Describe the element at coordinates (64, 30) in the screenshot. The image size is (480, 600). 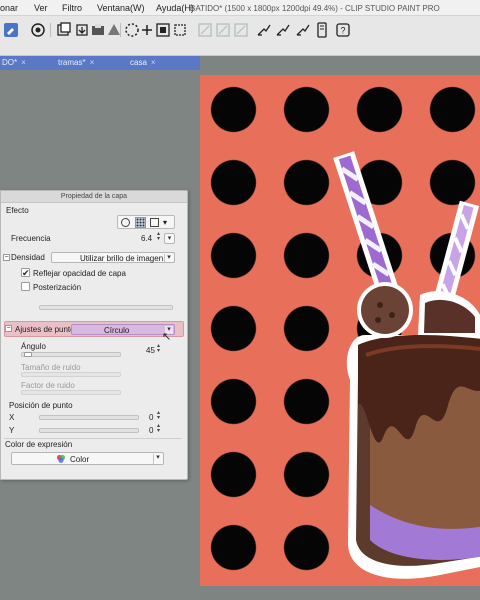
I see `layer-icon` at that location.